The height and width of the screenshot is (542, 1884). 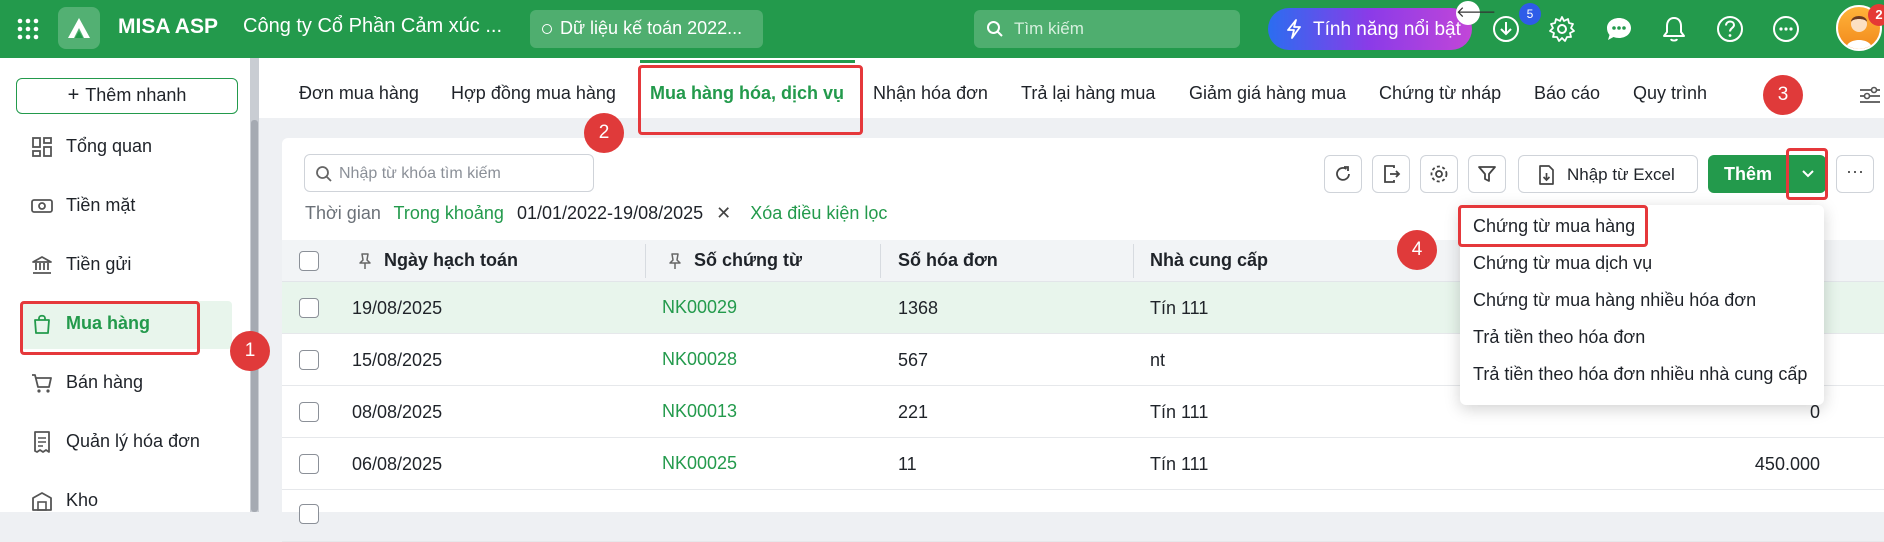 What do you see at coordinates (254, 316) in the screenshot?
I see `sidebar-scroll-thumb` at bounding box center [254, 316].